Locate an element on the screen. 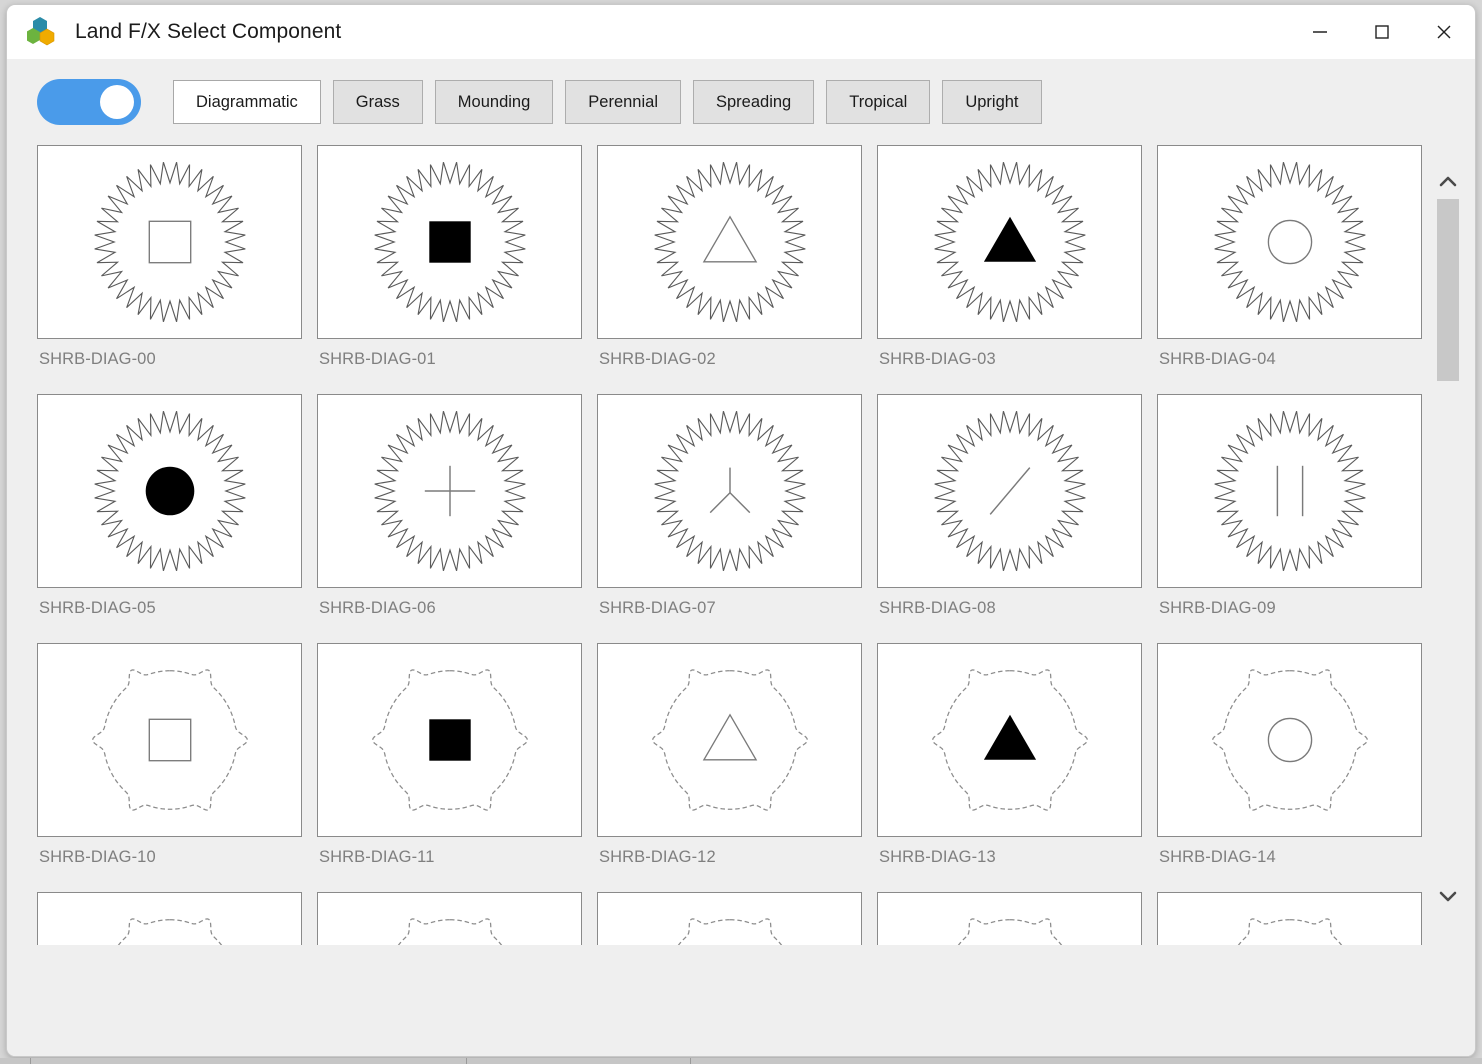 The image size is (1482, 1064). component-card: SHRB-DIAG-00 is located at coordinates (169, 266).